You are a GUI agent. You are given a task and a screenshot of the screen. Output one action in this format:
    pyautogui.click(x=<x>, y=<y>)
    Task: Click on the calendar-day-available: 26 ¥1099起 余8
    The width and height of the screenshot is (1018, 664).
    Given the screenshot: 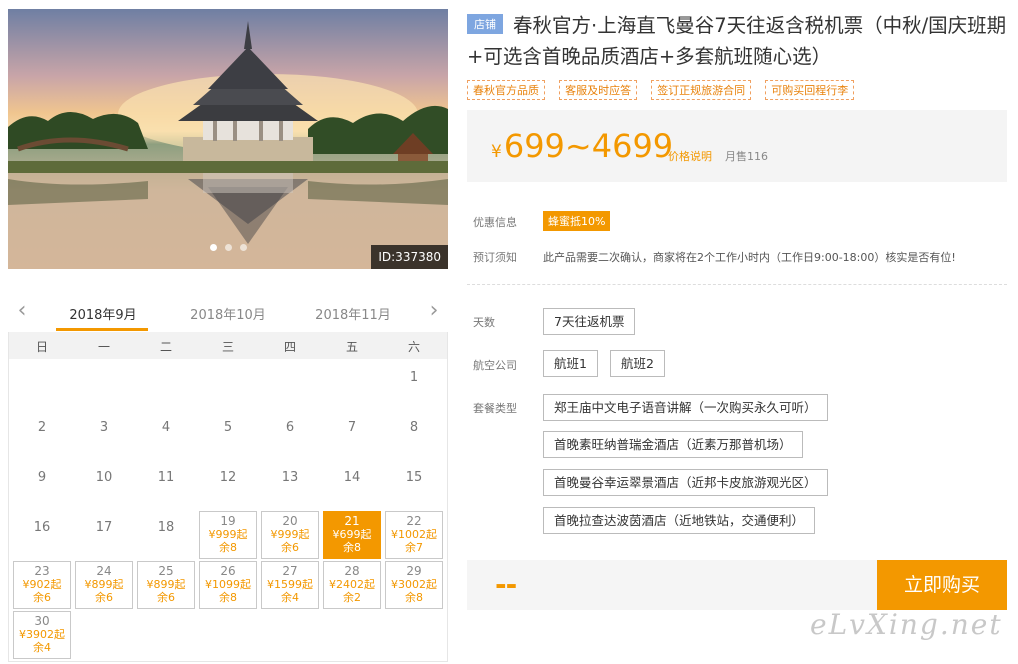 What is the action you would take?
    pyautogui.click(x=228, y=585)
    